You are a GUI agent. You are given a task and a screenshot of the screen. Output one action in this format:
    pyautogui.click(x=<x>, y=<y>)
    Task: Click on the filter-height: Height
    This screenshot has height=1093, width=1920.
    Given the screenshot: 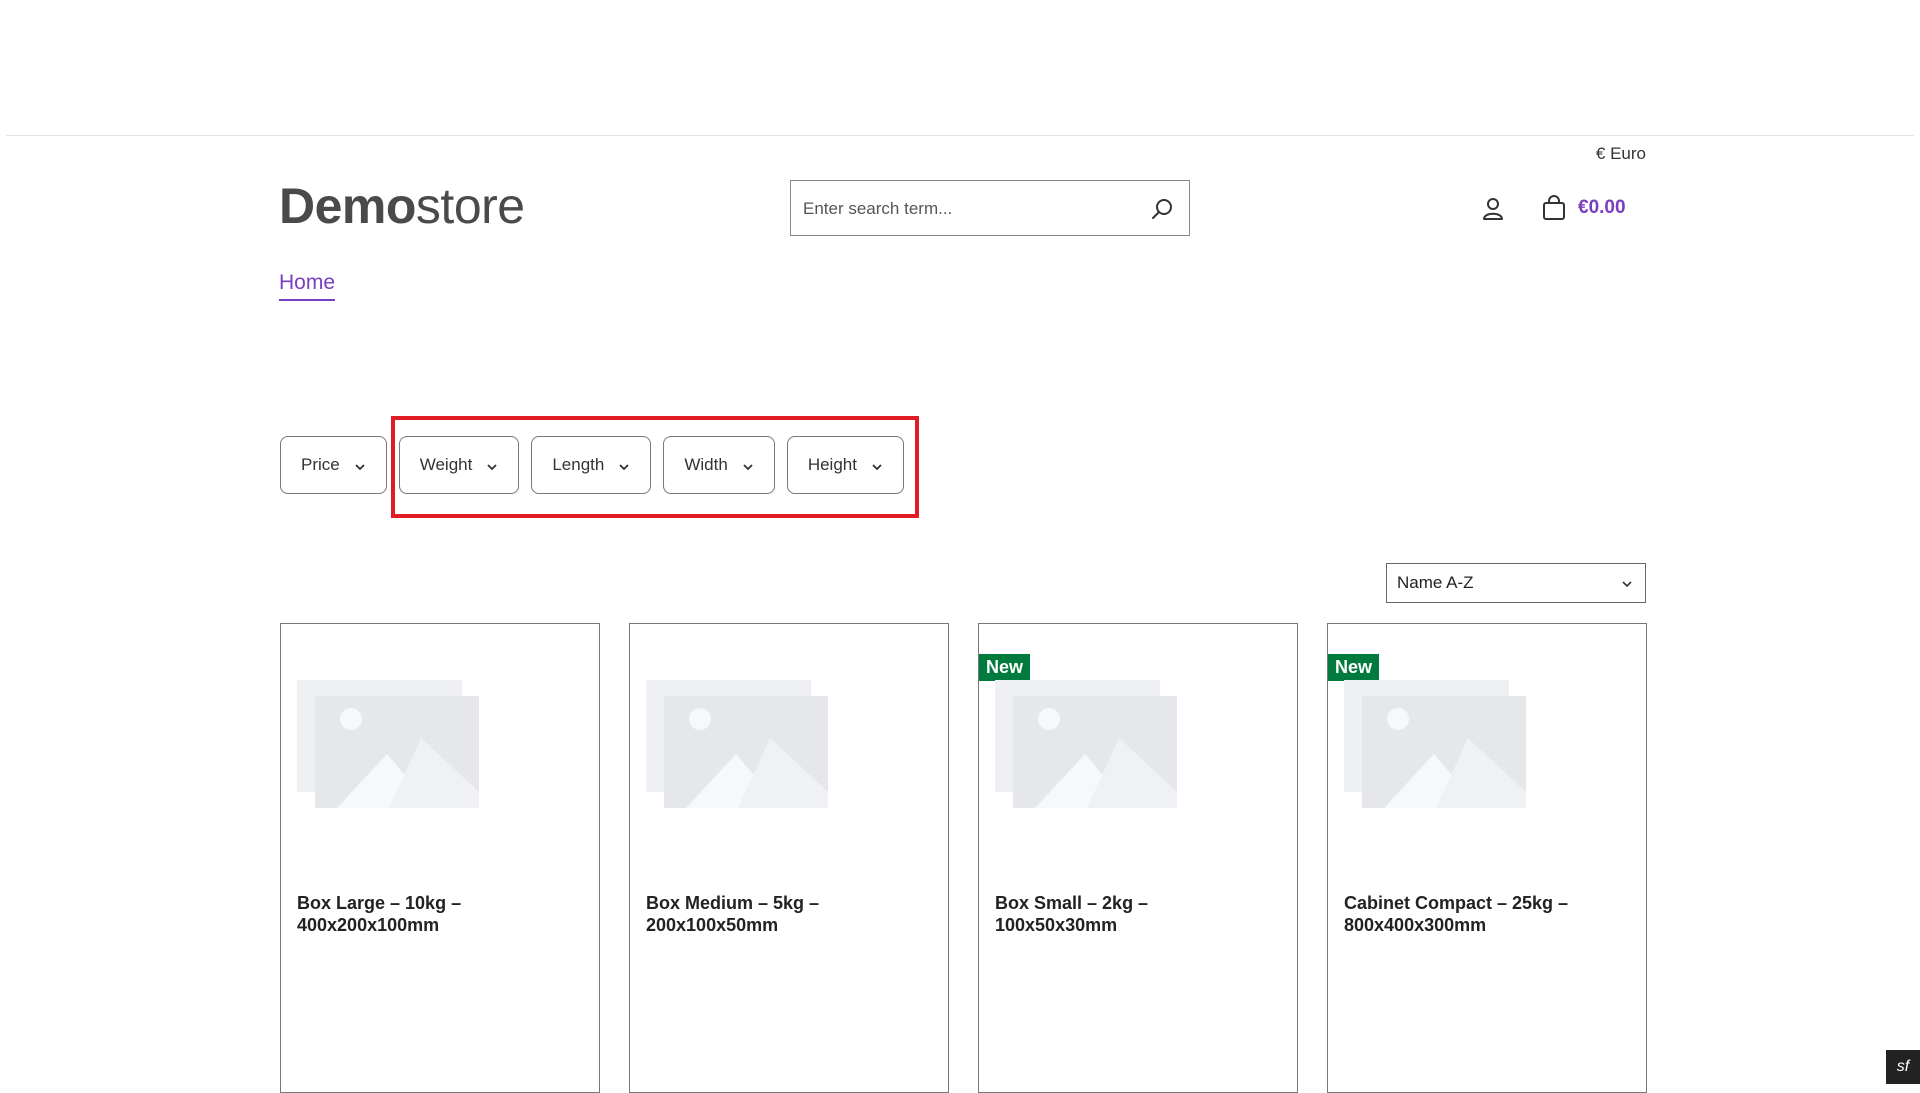 What is the action you would take?
    pyautogui.click(x=845, y=465)
    